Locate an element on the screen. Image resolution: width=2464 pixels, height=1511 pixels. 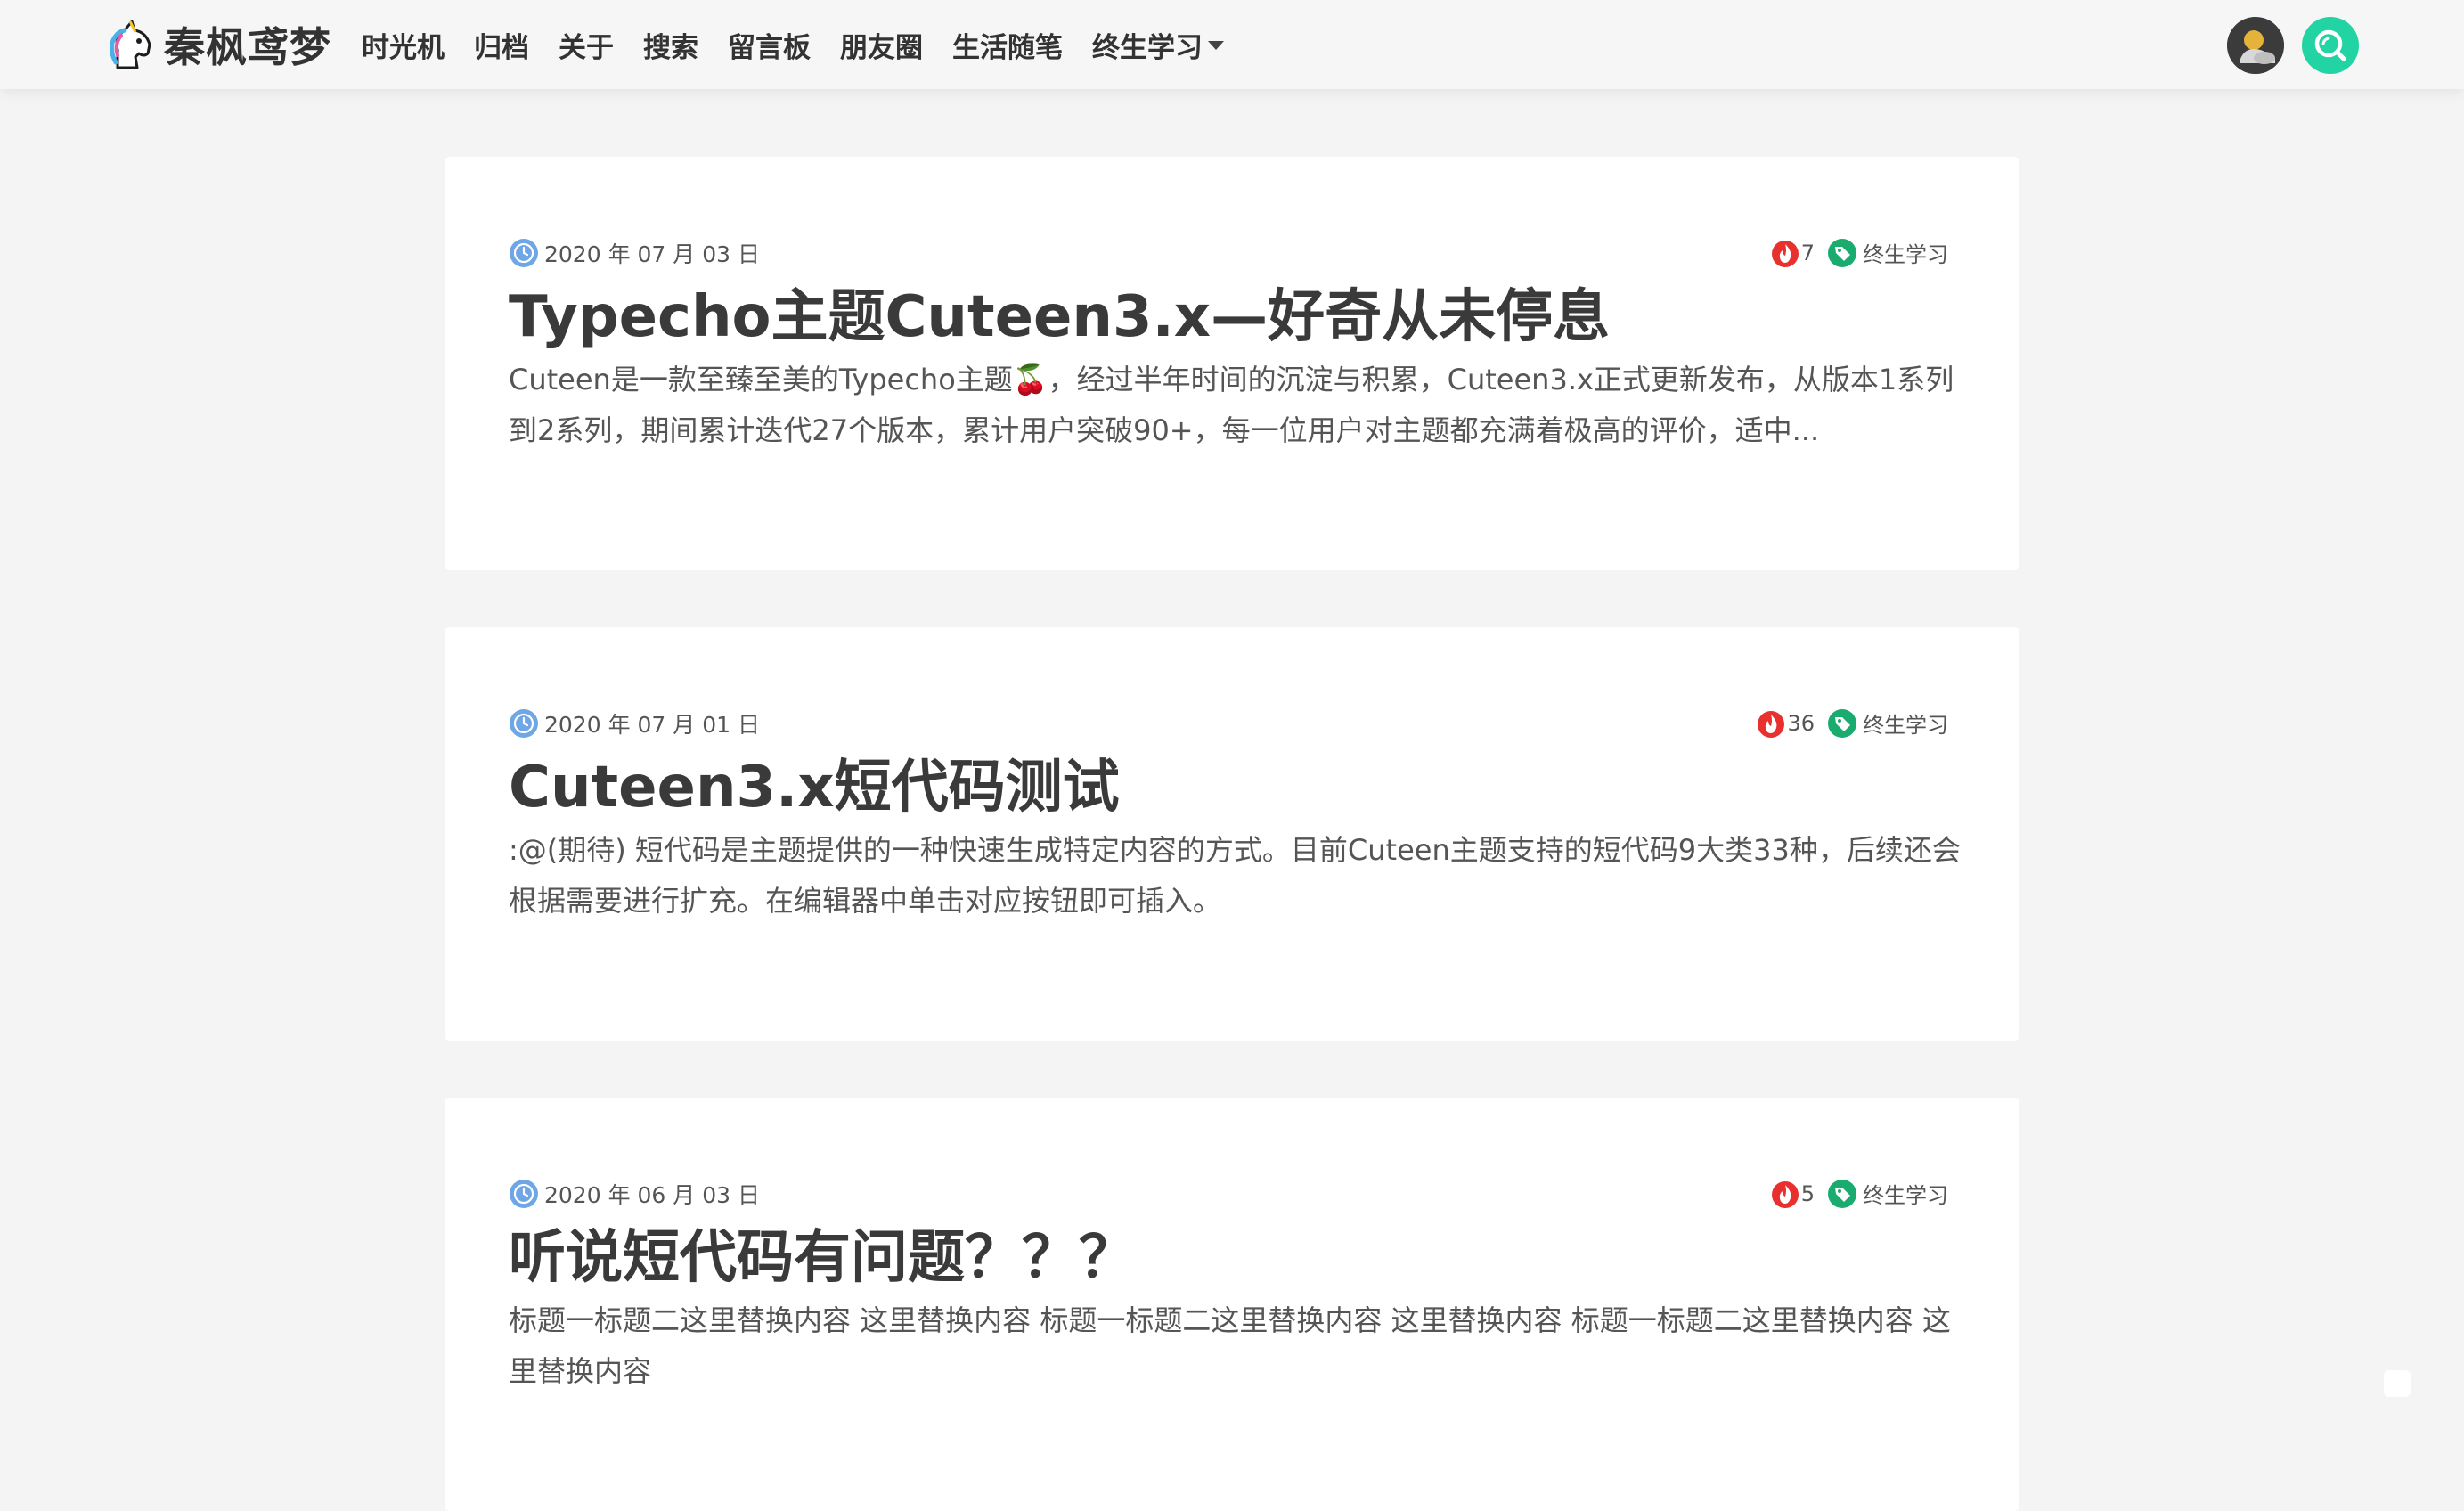
main-nav: 时光机 归档 关于 搜索 留言板 朋友圈 生活随笔 终生学习 is located at coordinates (808, 45).